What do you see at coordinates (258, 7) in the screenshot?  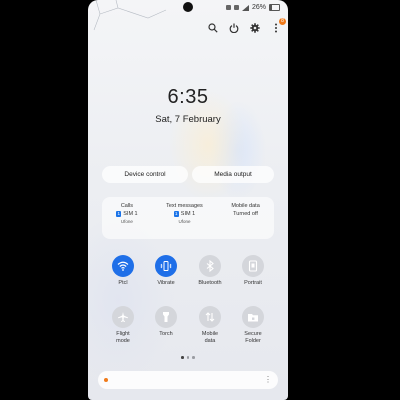 I see `battery-percent: 26%` at bounding box center [258, 7].